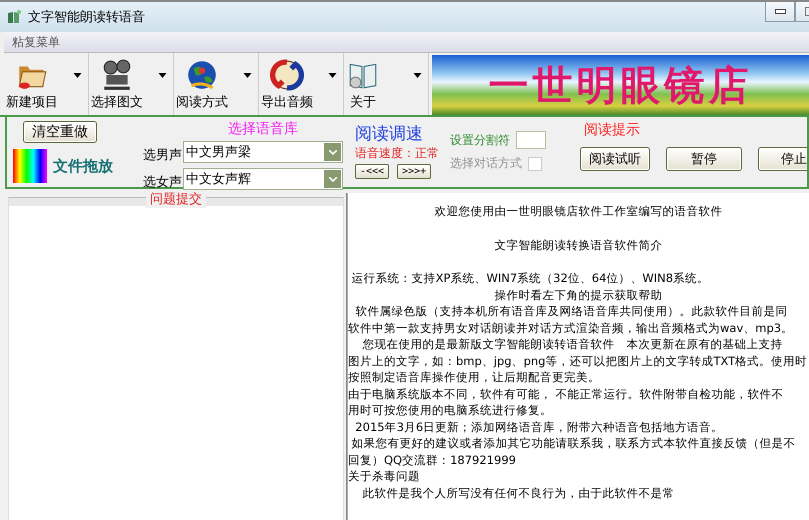  What do you see at coordinates (531, 140) in the screenshot?
I see `separator-field` at bounding box center [531, 140].